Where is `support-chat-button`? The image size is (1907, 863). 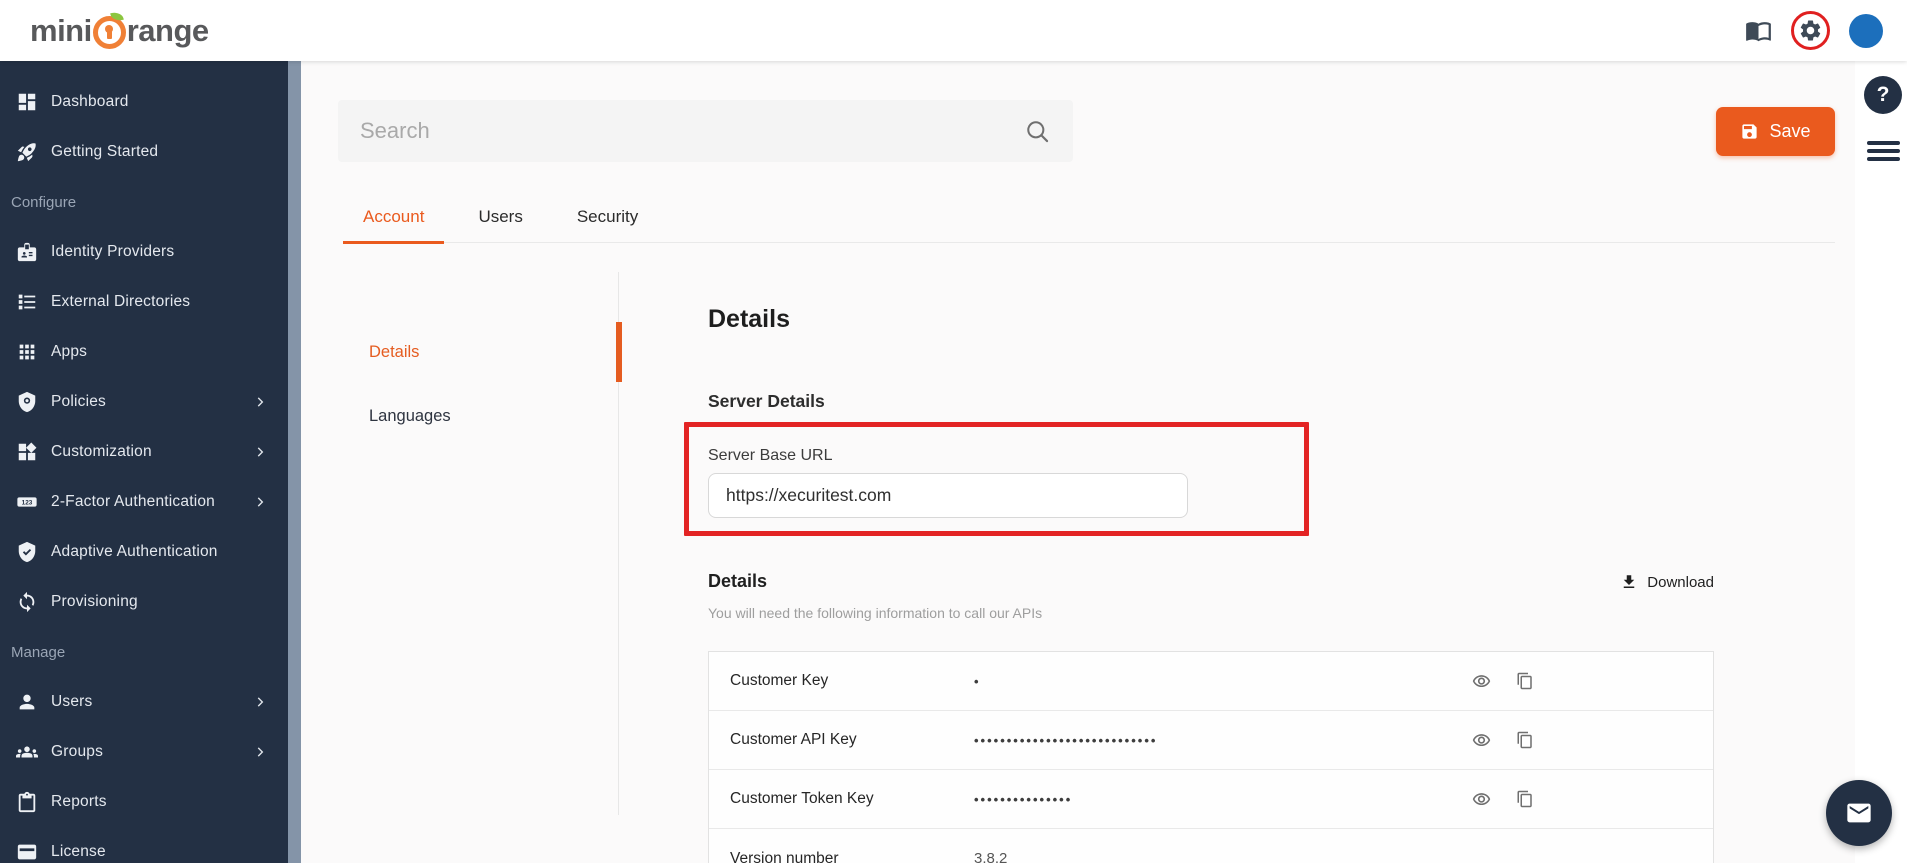
support-chat-button is located at coordinates (1859, 813).